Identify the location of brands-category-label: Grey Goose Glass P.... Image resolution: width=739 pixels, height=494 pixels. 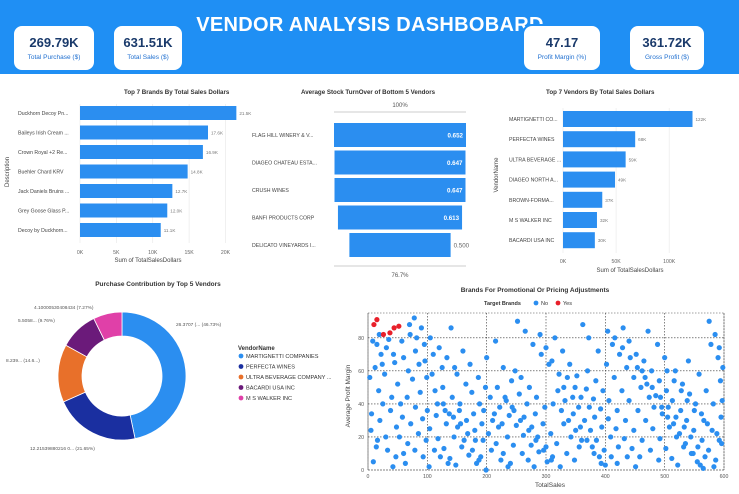
(43, 212).